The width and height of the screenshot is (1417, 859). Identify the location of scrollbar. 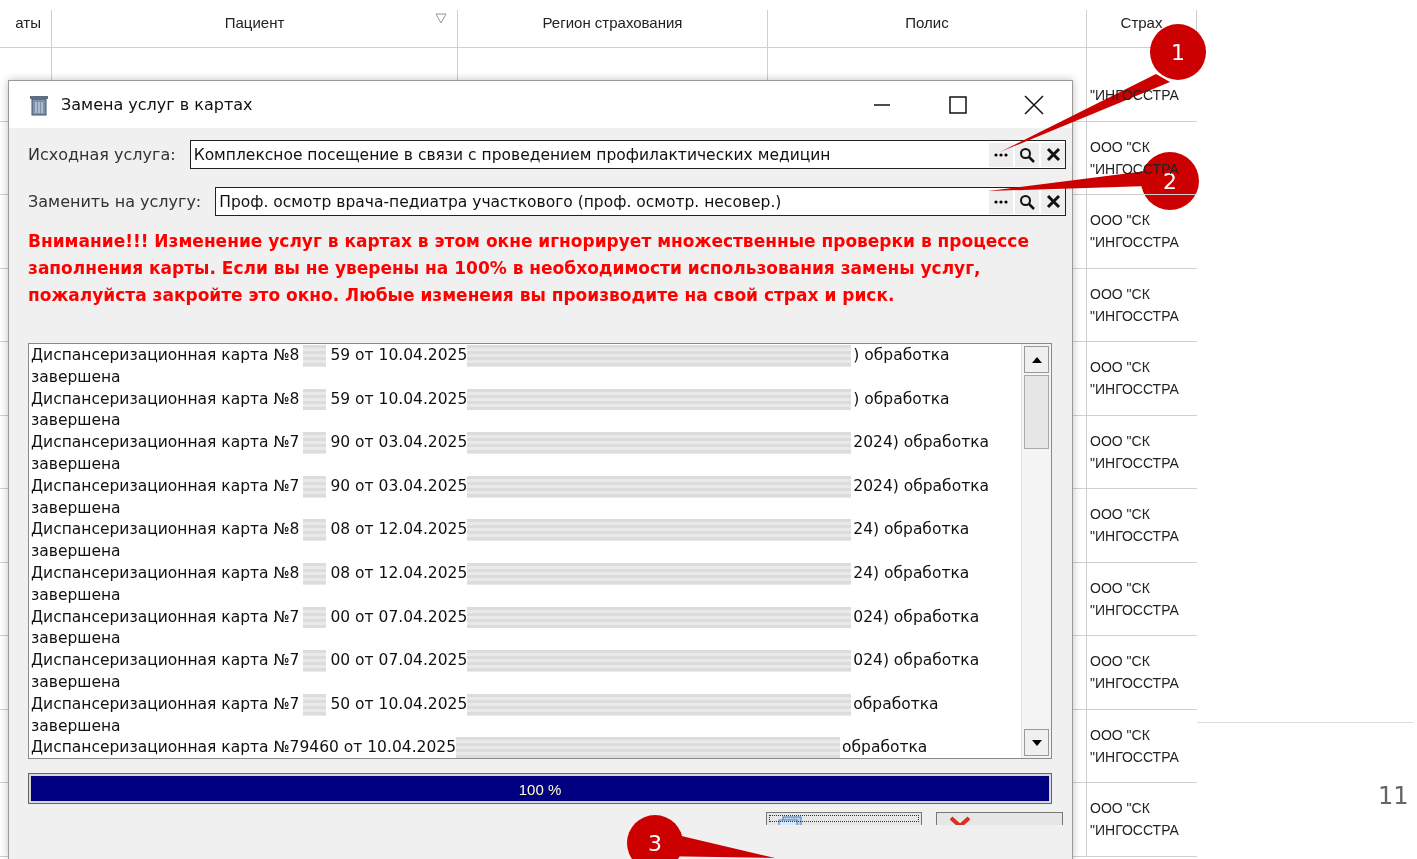
(1036, 551).